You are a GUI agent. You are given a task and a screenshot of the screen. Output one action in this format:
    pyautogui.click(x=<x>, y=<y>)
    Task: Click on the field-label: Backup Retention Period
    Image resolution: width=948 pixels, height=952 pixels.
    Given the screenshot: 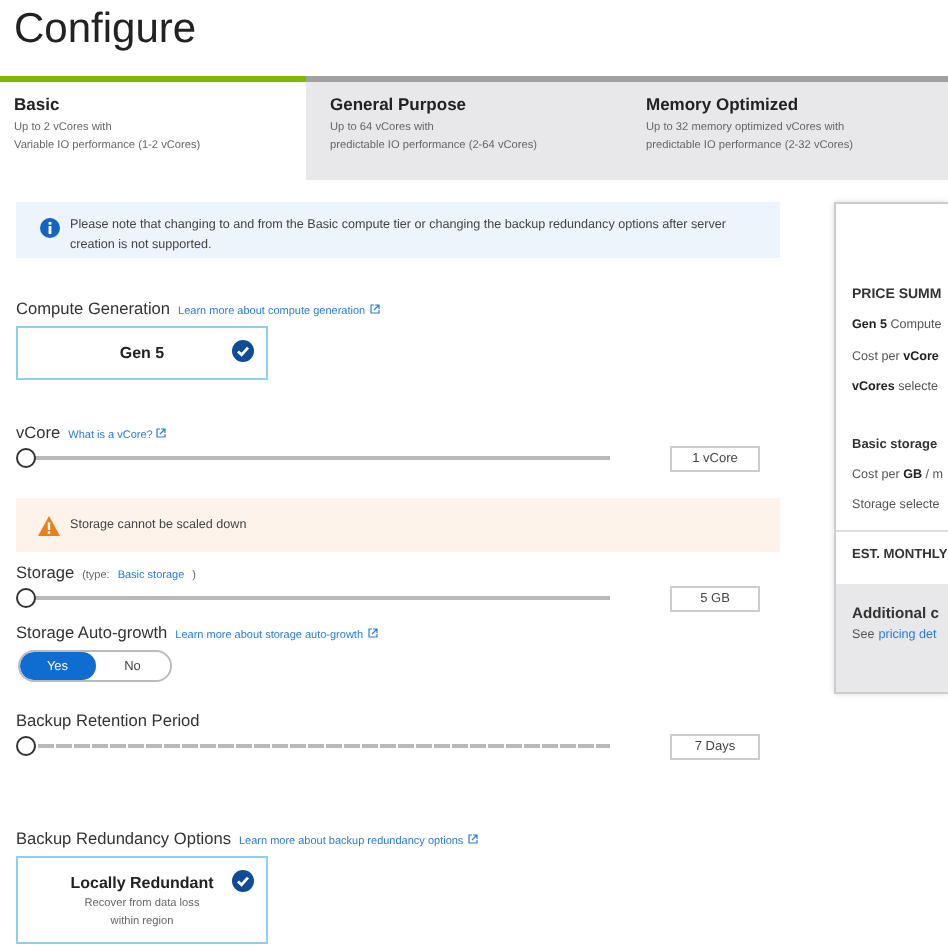 What is the action you would take?
    pyautogui.click(x=108, y=720)
    